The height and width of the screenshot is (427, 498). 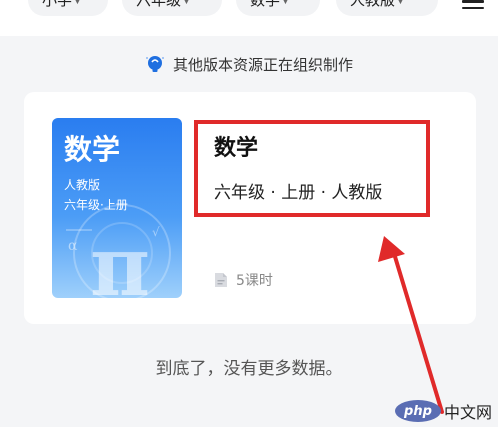 What do you see at coordinates (57, 4) in the screenshot?
I see `filter-chip-label: 小学` at bounding box center [57, 4].